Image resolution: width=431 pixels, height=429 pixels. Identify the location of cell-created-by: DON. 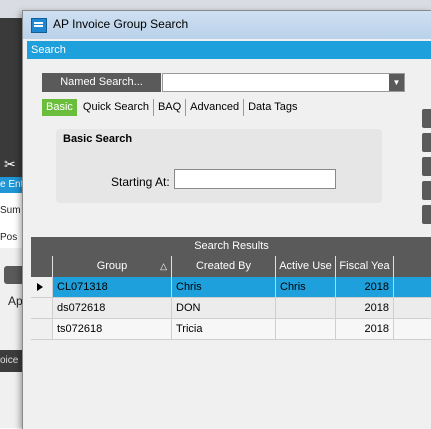
(224, 308).